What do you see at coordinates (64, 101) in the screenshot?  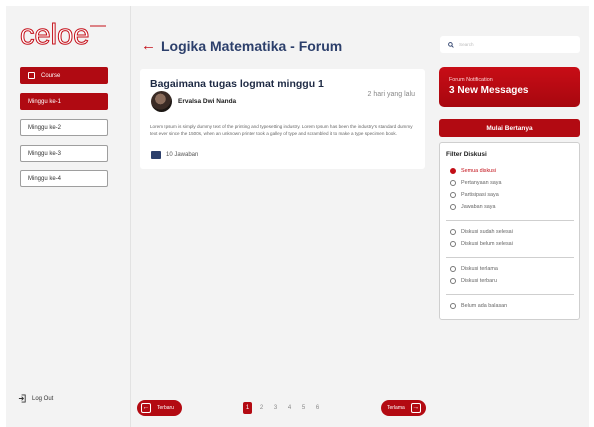 I see `sidebar-item-week-1: Minggu ke-1` at bounding box center [64, 101].